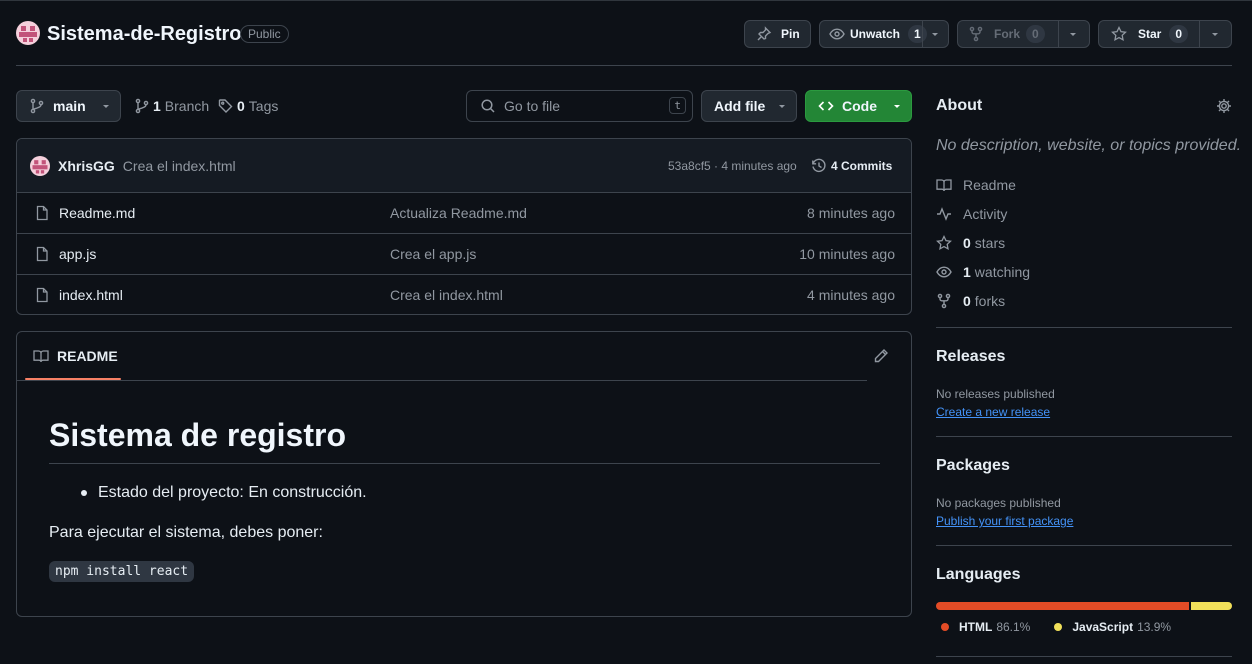  I want to click on commit-message: Crea el index.html, so click(179, 166).